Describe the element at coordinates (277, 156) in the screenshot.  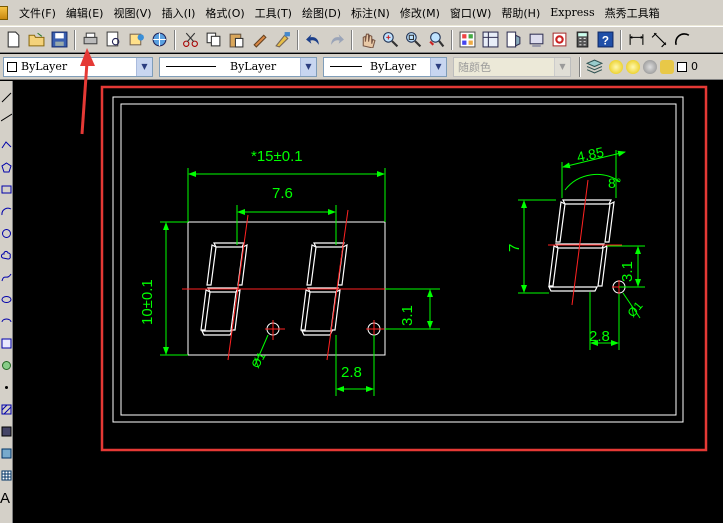
I see `dim-total-width: *15±0.1` at that location.